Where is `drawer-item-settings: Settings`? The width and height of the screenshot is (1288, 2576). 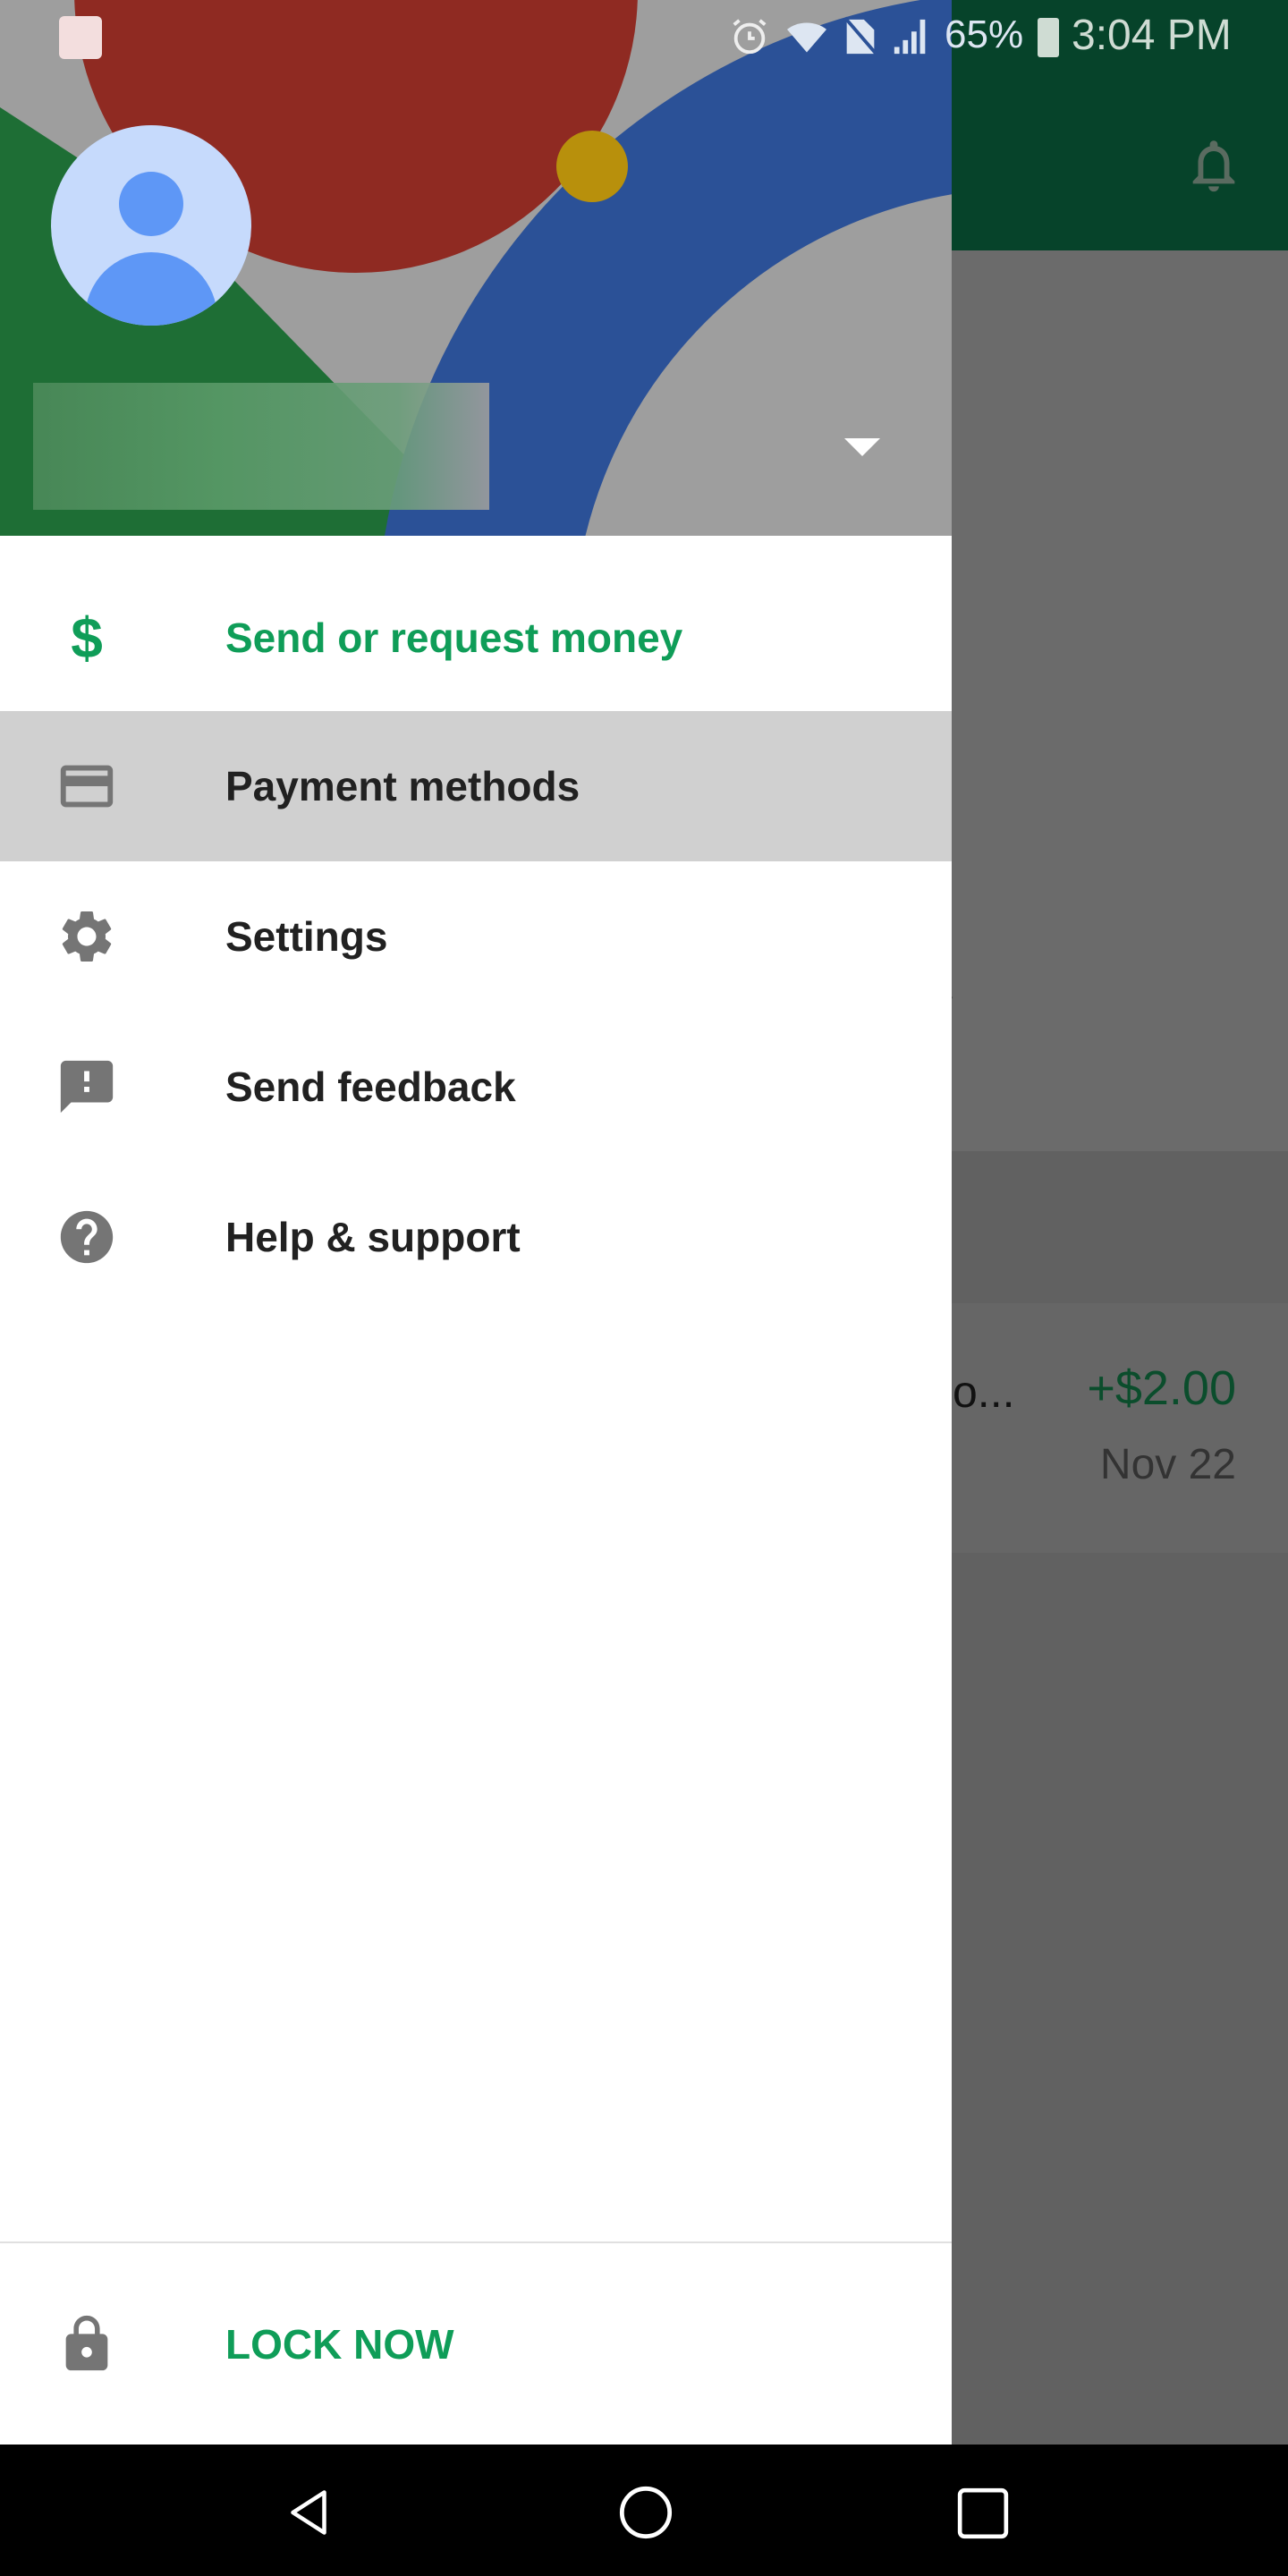 drawer-item-settings: Settings is located at coordinates (476, 936).